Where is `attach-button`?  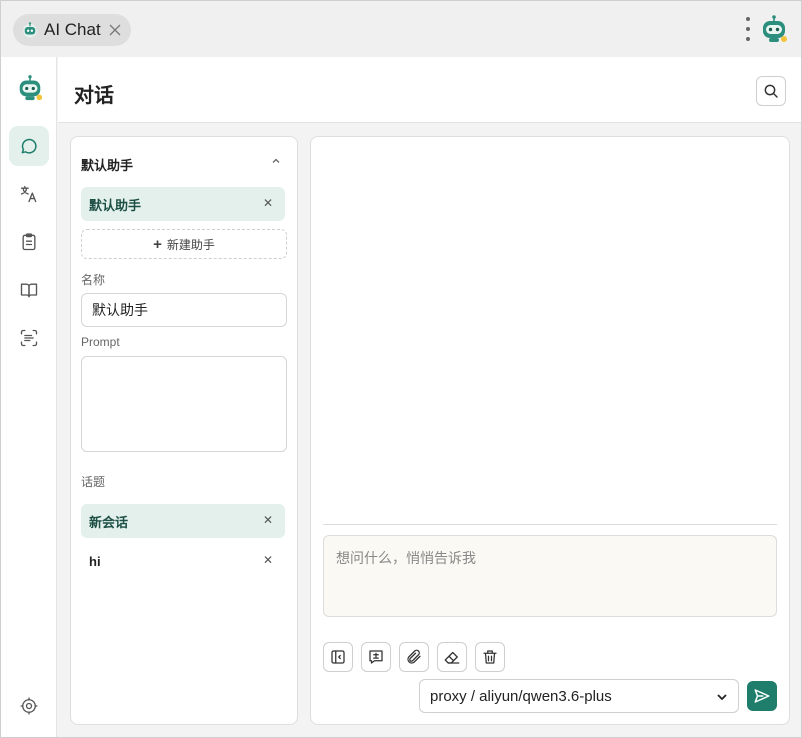 attach-button is located at coordinates (414, 657).